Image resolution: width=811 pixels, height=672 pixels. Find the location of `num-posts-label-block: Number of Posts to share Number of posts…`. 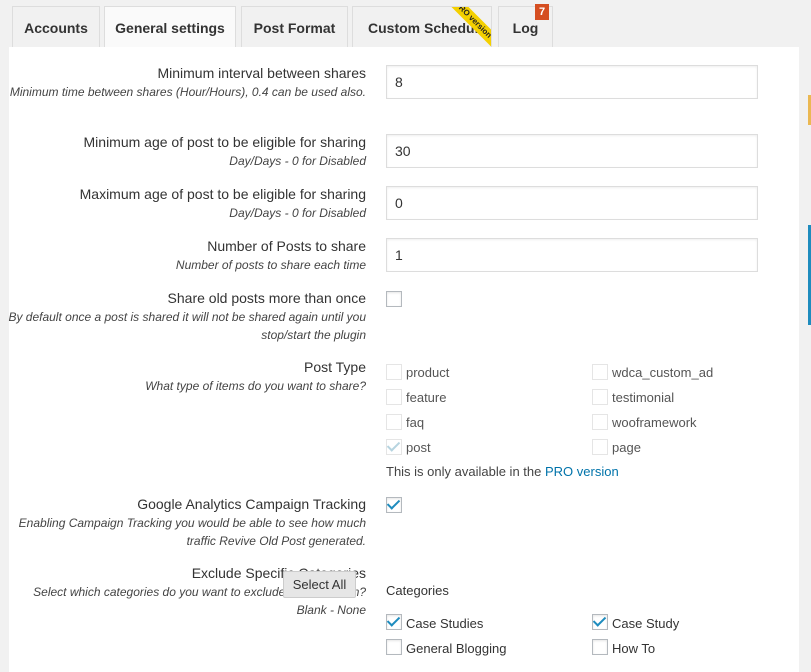

num-posts-label-block: Number of Posts to share Number of posts… is located at coordinates (186, 255).